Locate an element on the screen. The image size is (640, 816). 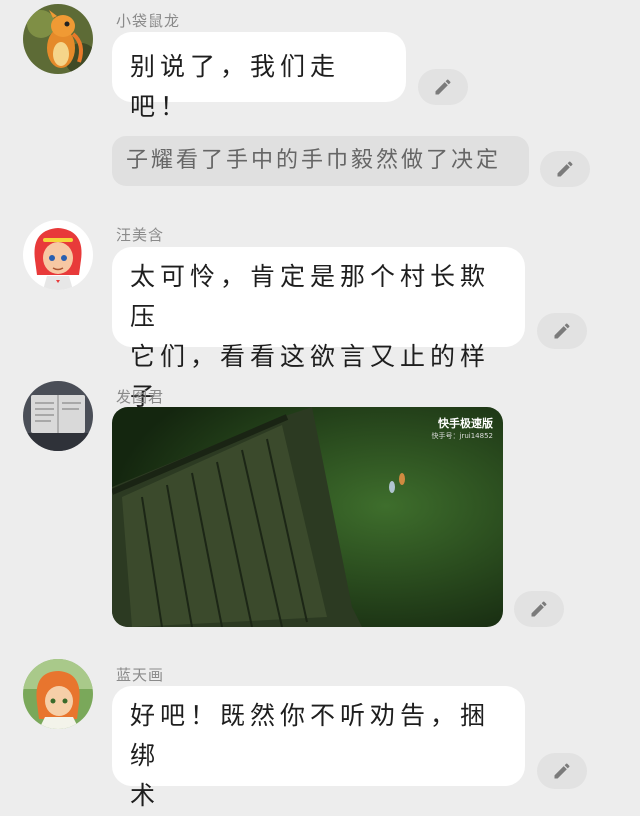
sender-name: 发图君 is located at coordinates (140, 397).